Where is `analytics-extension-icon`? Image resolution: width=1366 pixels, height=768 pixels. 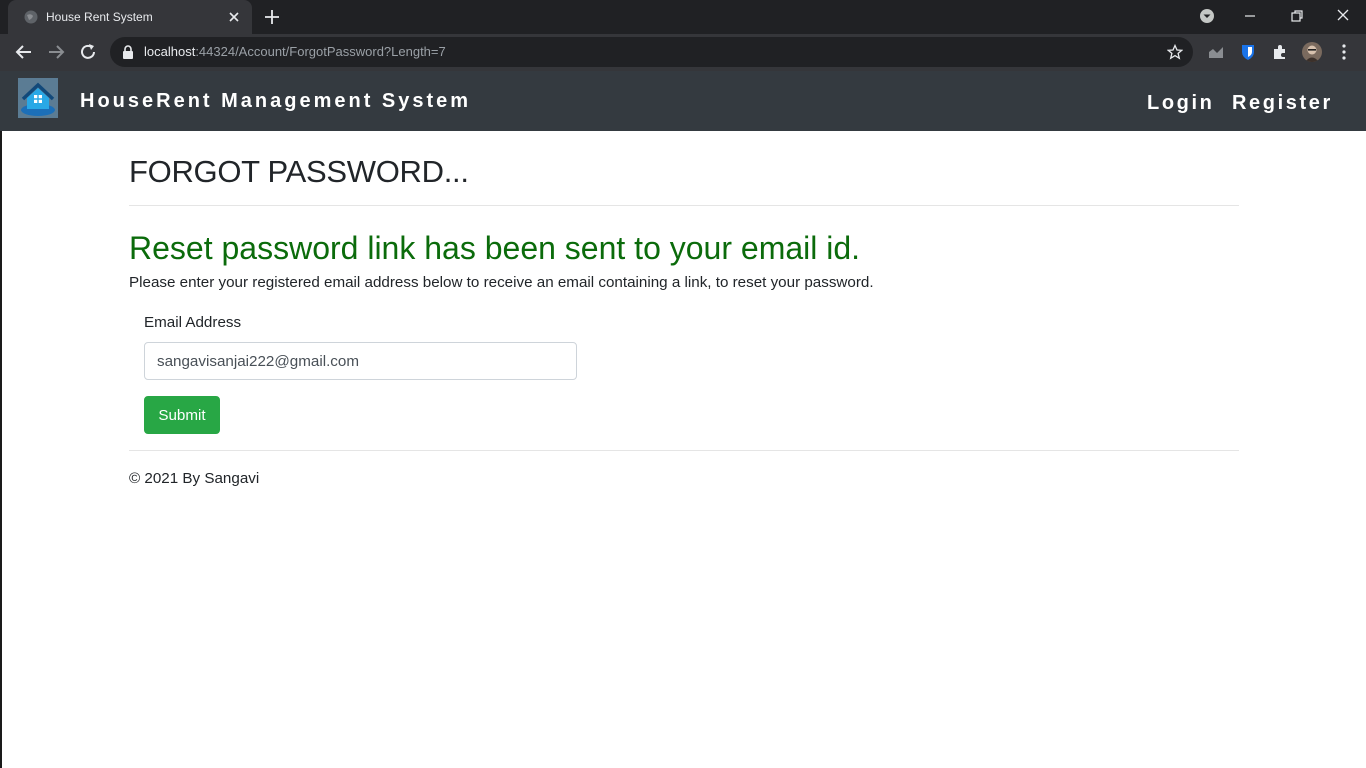
analytics-extension-icon is located at coordinates (1216, 52).